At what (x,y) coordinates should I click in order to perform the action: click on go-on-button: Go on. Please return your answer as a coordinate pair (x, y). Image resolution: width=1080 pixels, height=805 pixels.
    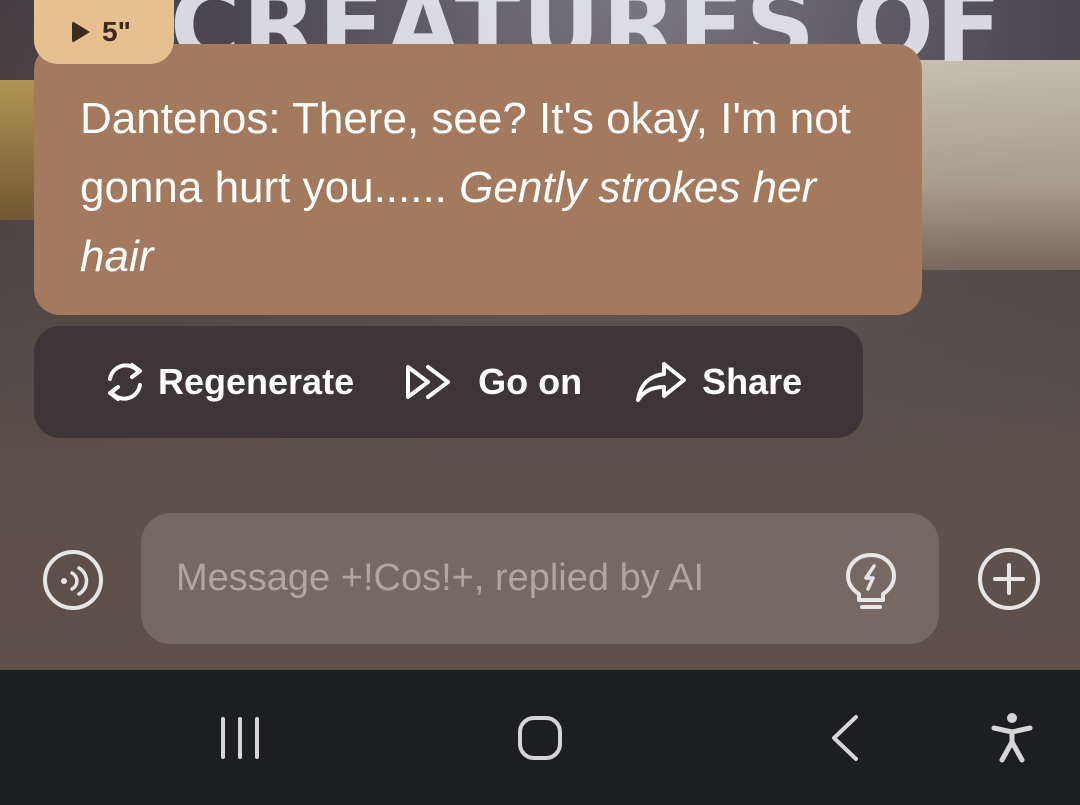
    Looking at the image, I should click on (493, 382).